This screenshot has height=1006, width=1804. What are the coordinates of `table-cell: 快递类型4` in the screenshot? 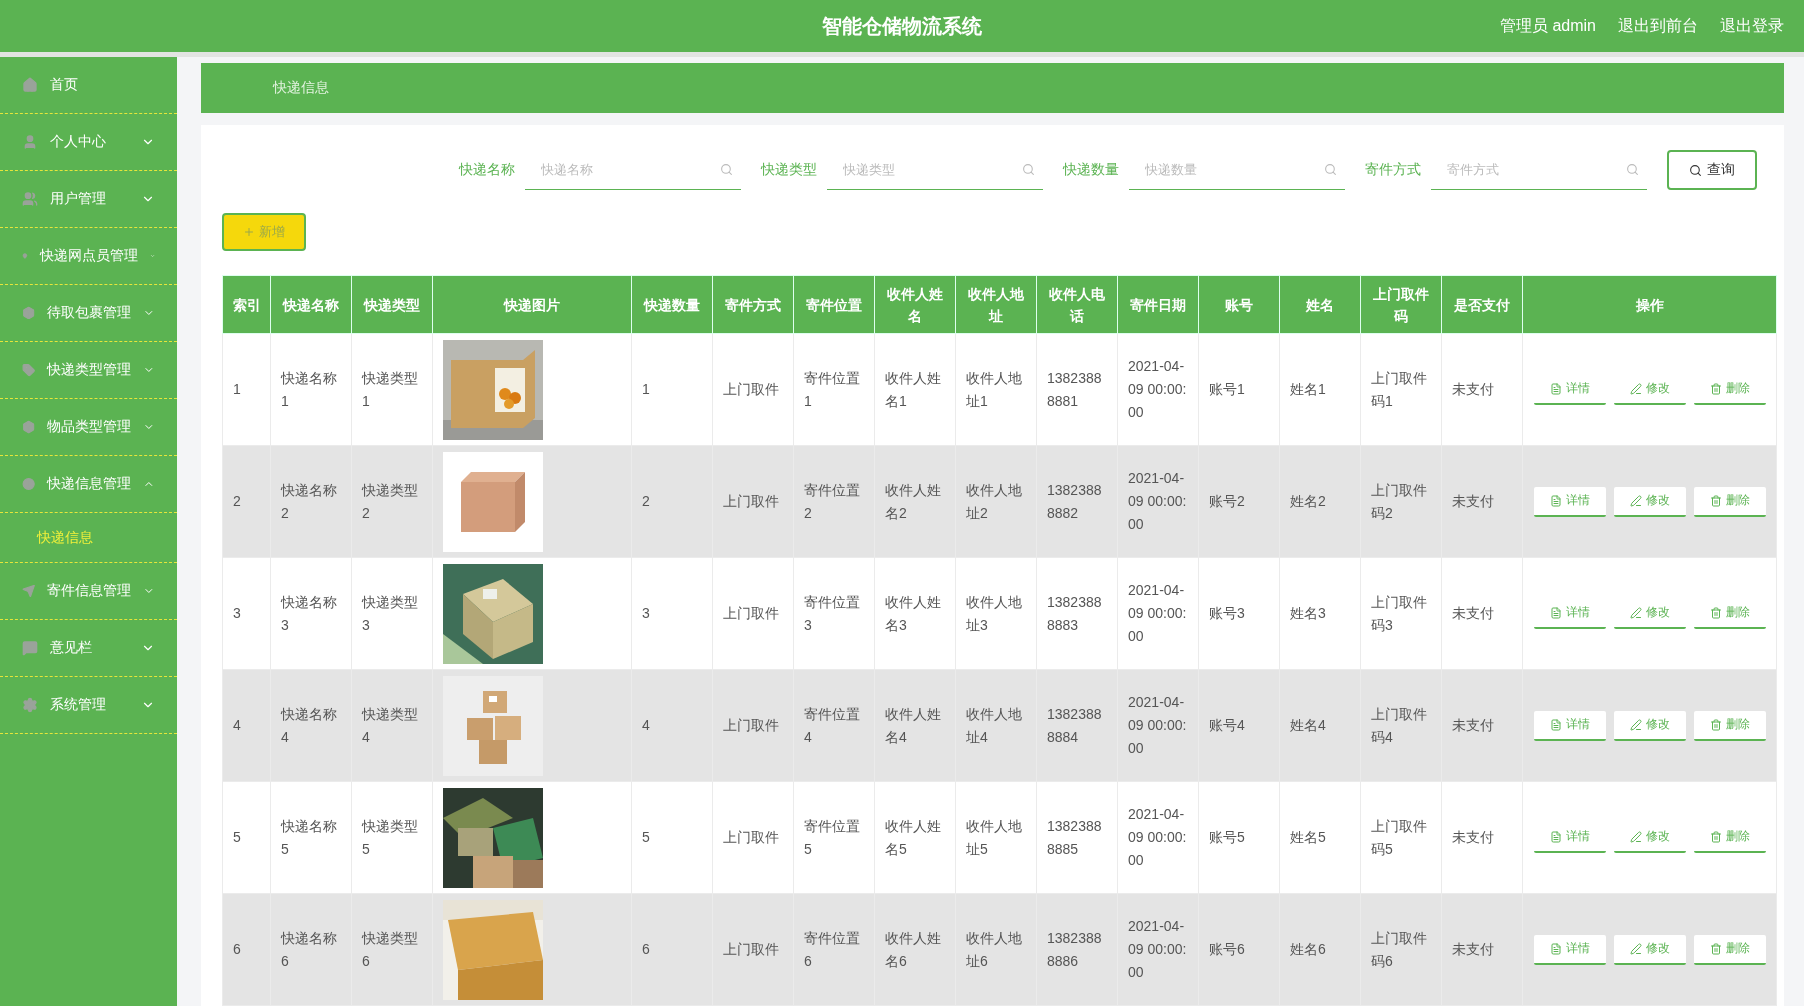 It's located at (390, 725).